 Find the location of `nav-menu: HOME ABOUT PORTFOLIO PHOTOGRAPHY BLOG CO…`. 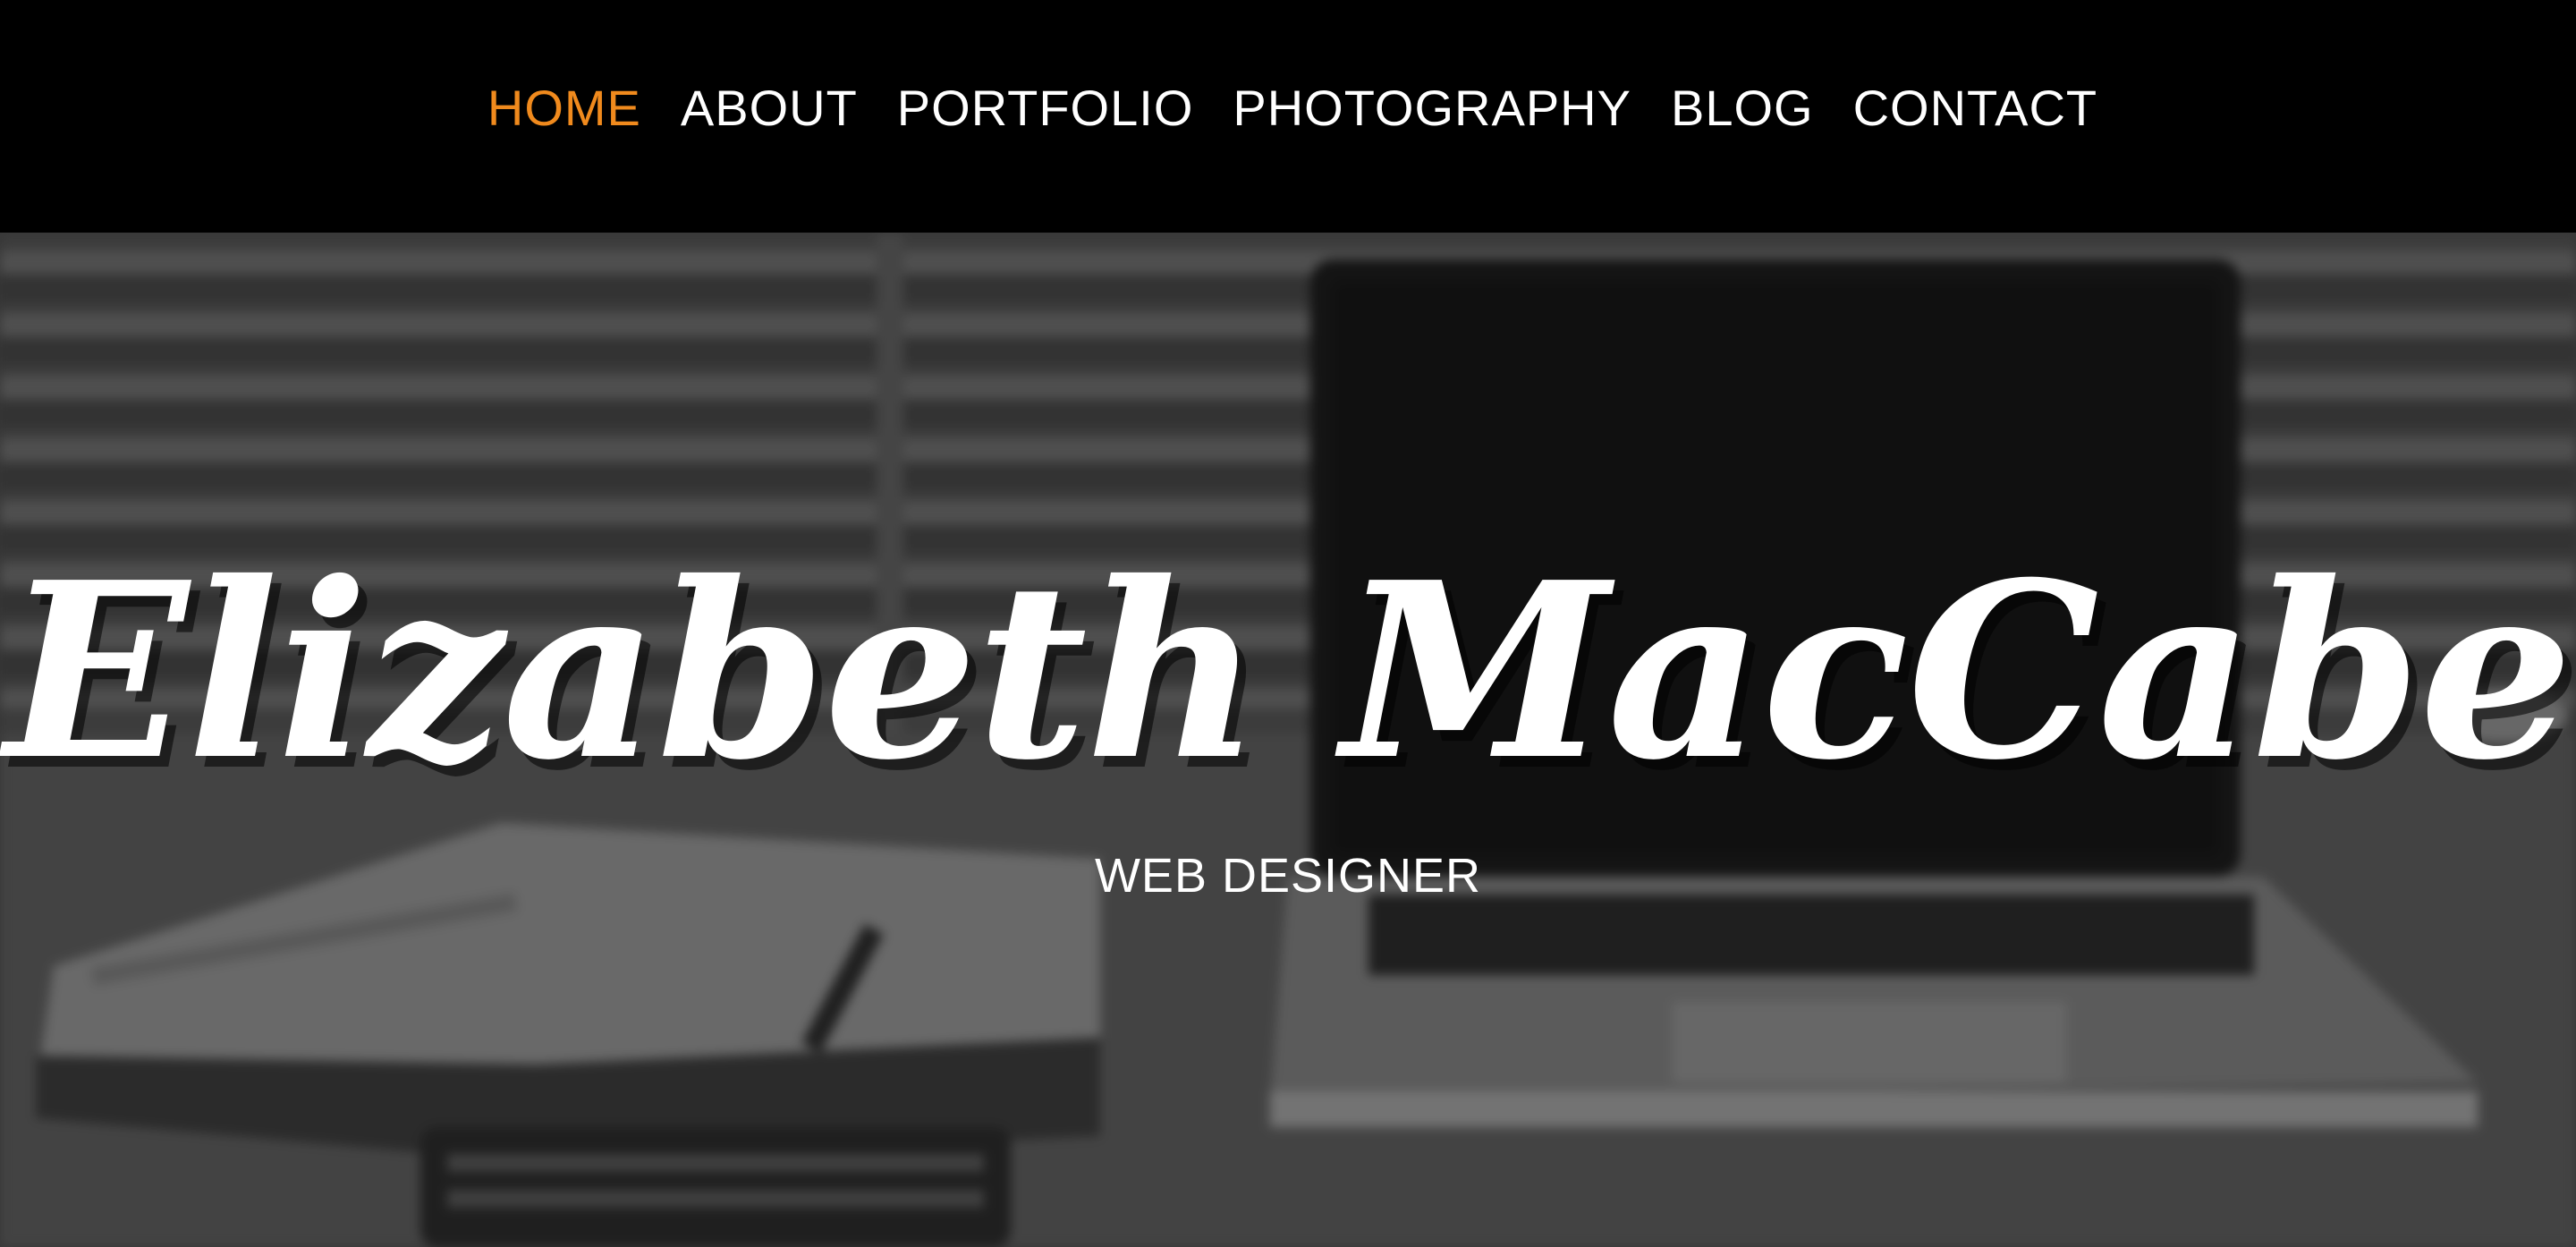

nav-menu: HOME ABOUT PORTFOLIO PHOTOGRAPHY BLOG CO… is located at coordinates (1288, 108).